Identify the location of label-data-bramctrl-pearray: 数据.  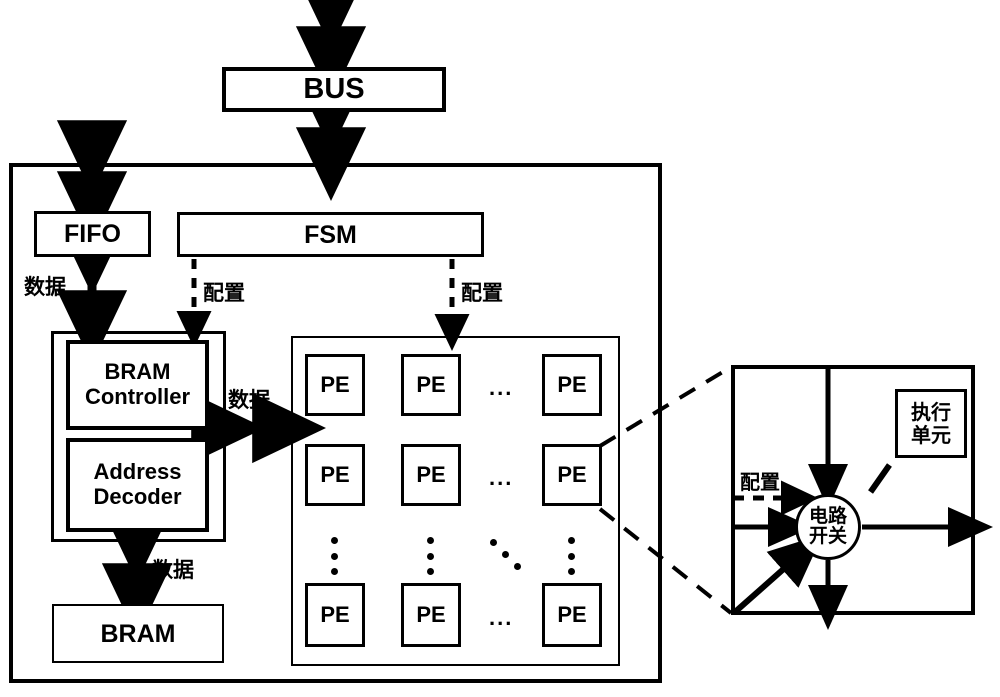
(249, 400).